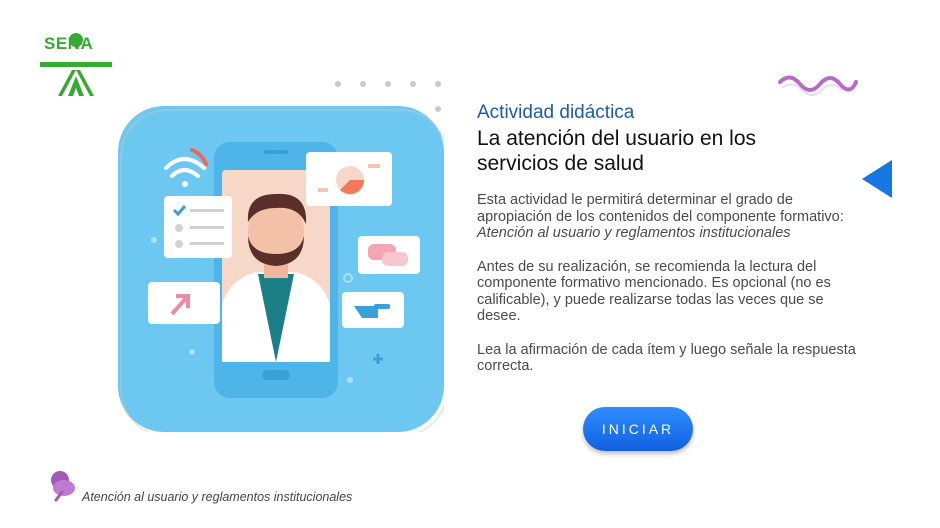 Image resolution: width=940 pixels, height=528 pixels. I want to click on logo-text: SENA, so click(69, 43).